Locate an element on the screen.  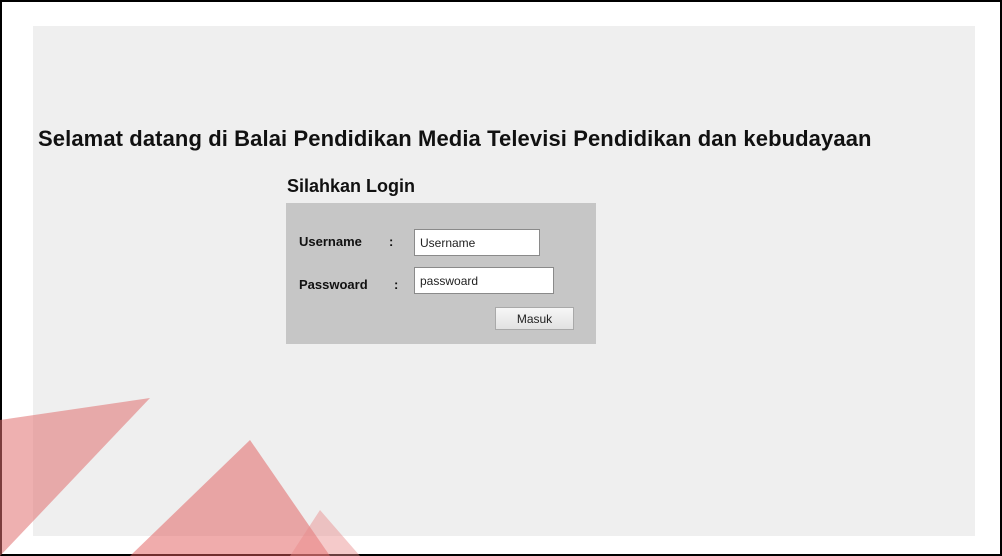
password-input is located at coordinates (484, 280).